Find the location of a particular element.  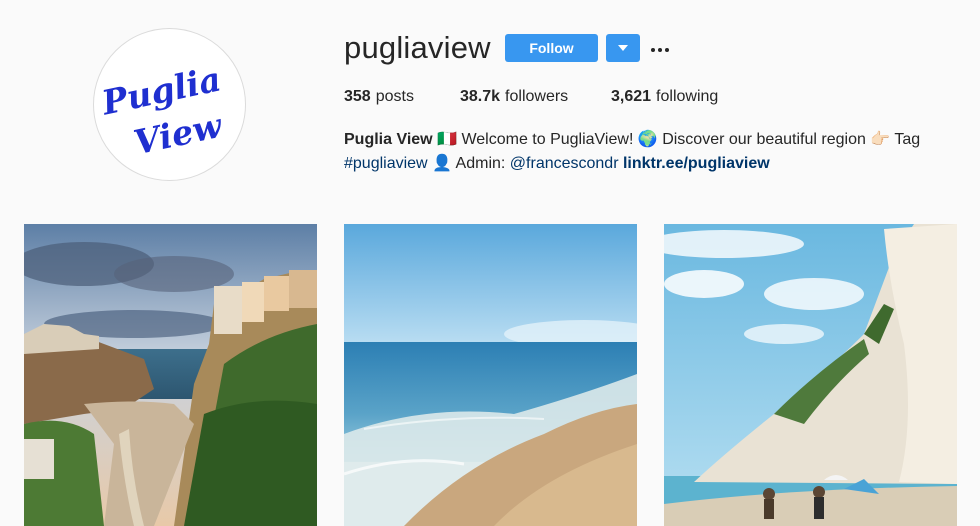

external-link: linktr.ee/pugliaview is located at coordinates (696, 163).